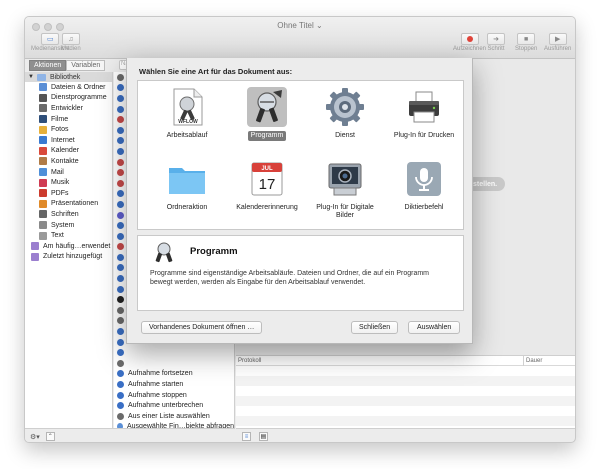 This screenshot has height=469, width=600. Describe the element at coordinates (68, 235) in the screenshot. I see `category-item: Text` at that location.